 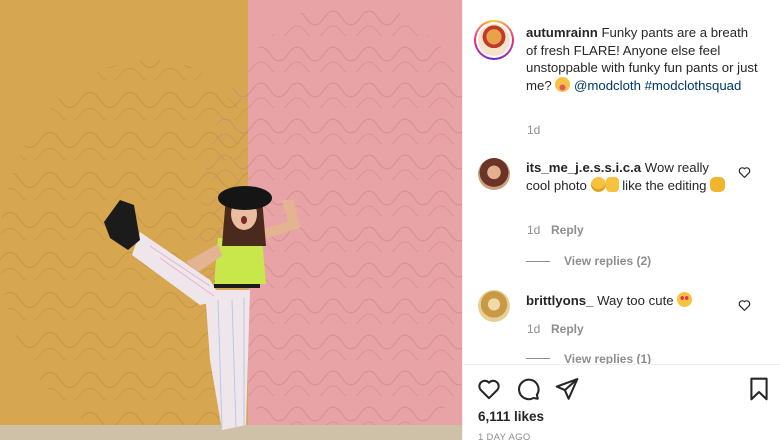 I want to click on mention-link: @modcloth, so click(x=607, y=85).